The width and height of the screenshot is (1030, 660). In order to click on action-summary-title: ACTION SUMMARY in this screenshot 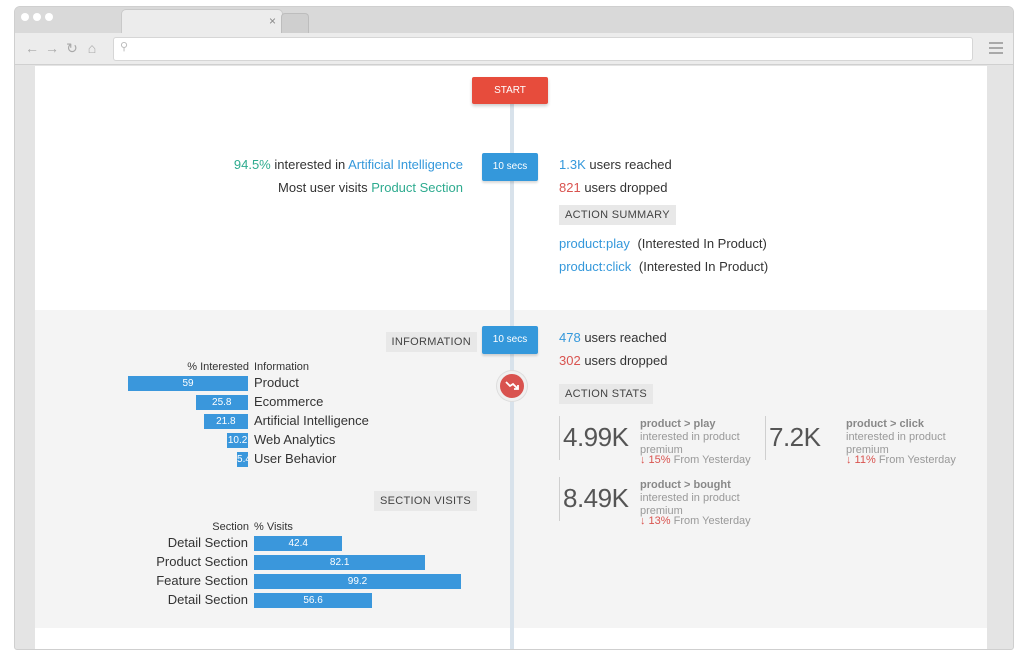, I will do `click(617, 215)`.